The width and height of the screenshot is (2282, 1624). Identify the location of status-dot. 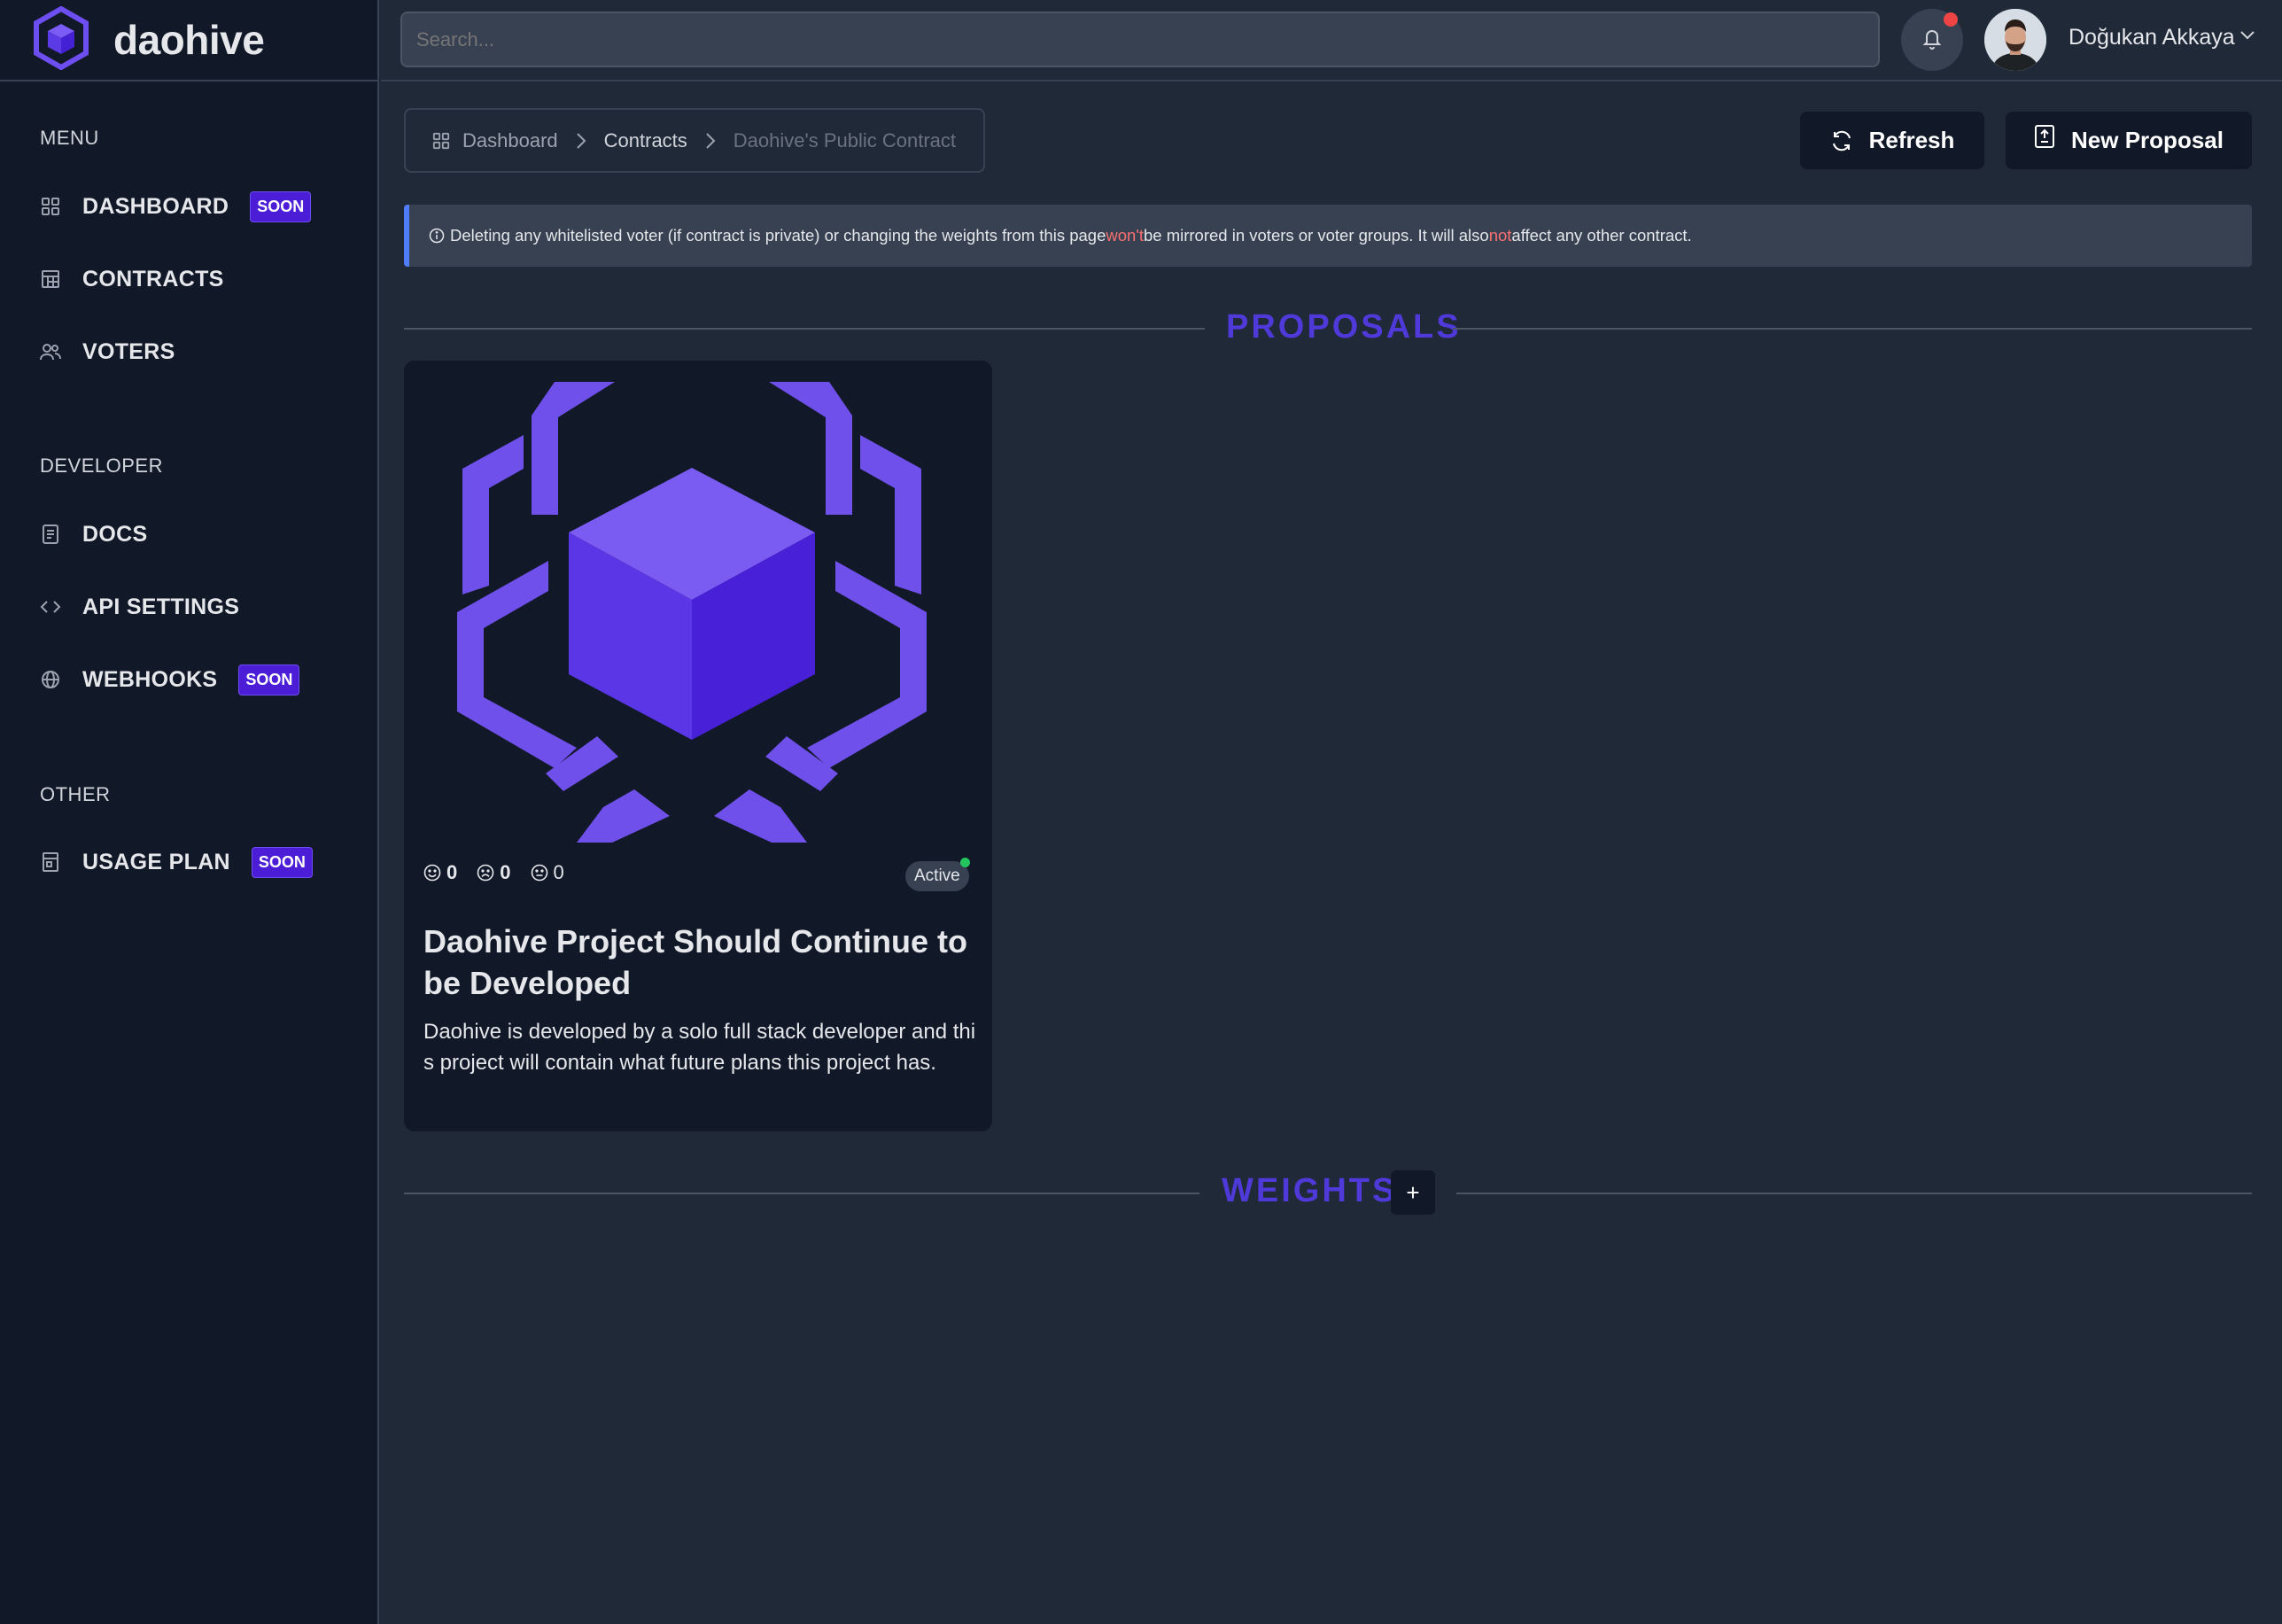
(964, 863).